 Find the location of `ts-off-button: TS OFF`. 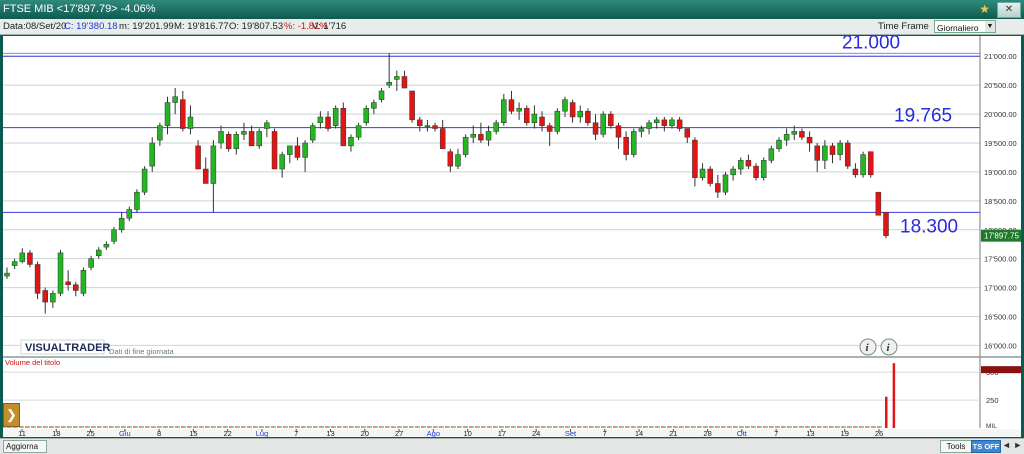

ts-off-button: TS OFF is located at coordinates (986, 446).